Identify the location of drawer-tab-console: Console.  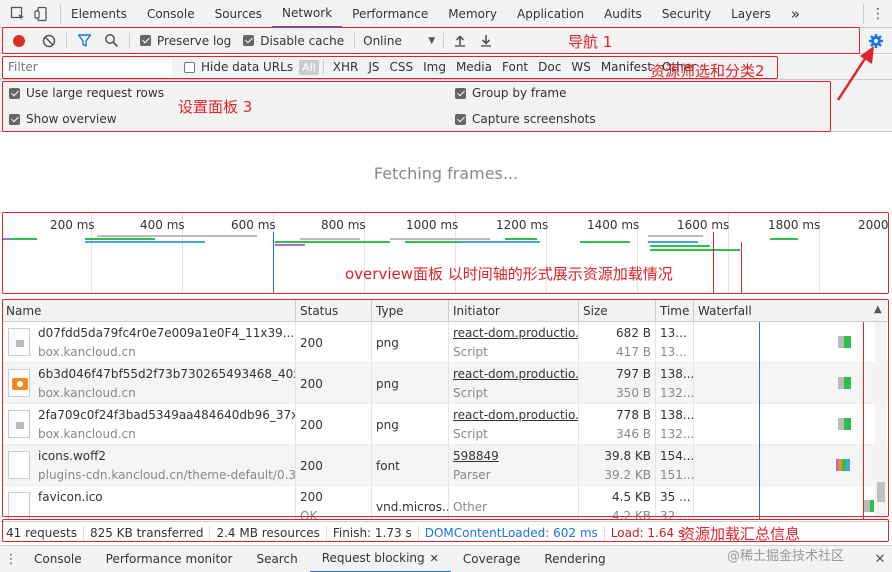
(58, 559).